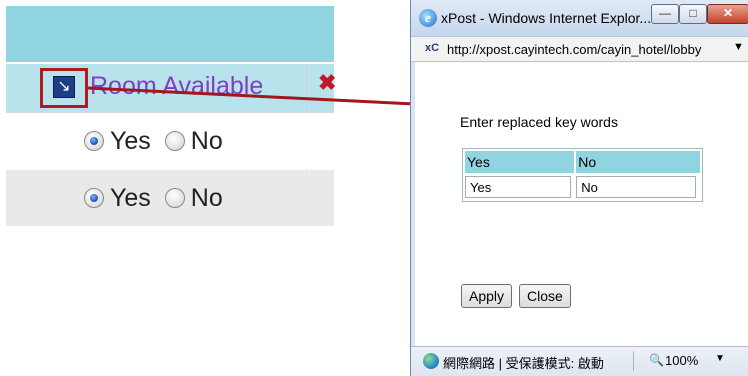 The width and height of the screenshot is (748, 376). What do you see at coordinates (681, 360) in the screenshot?
I see `zoom-level: 100%` at bounding box center [681, 360].